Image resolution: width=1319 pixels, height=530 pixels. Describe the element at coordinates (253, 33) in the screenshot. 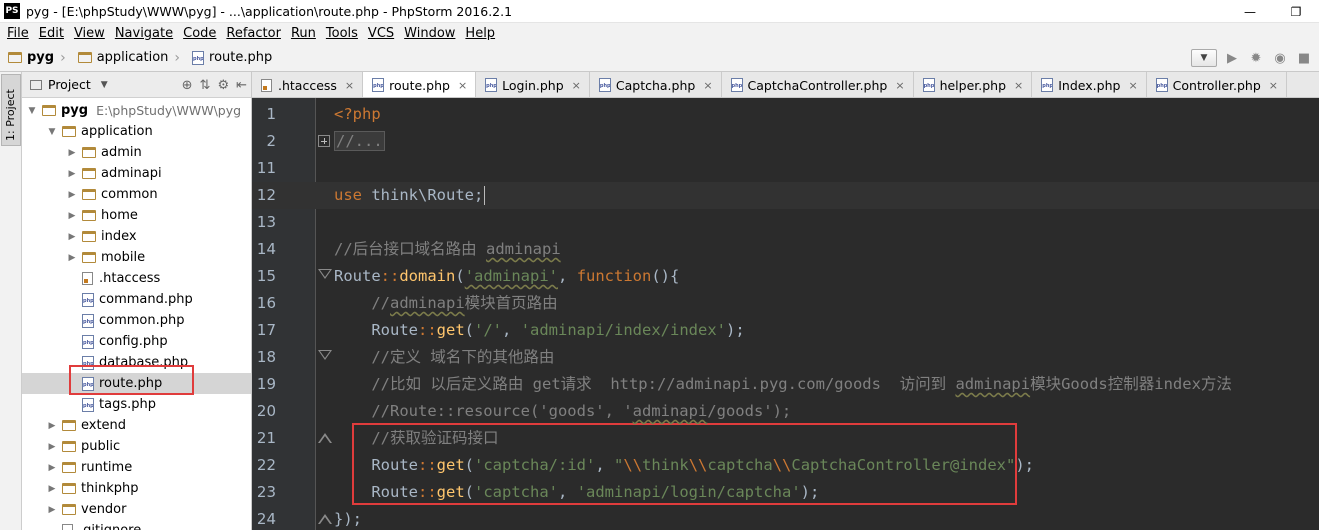

I see `menu-refactor: Refactor` at that location.